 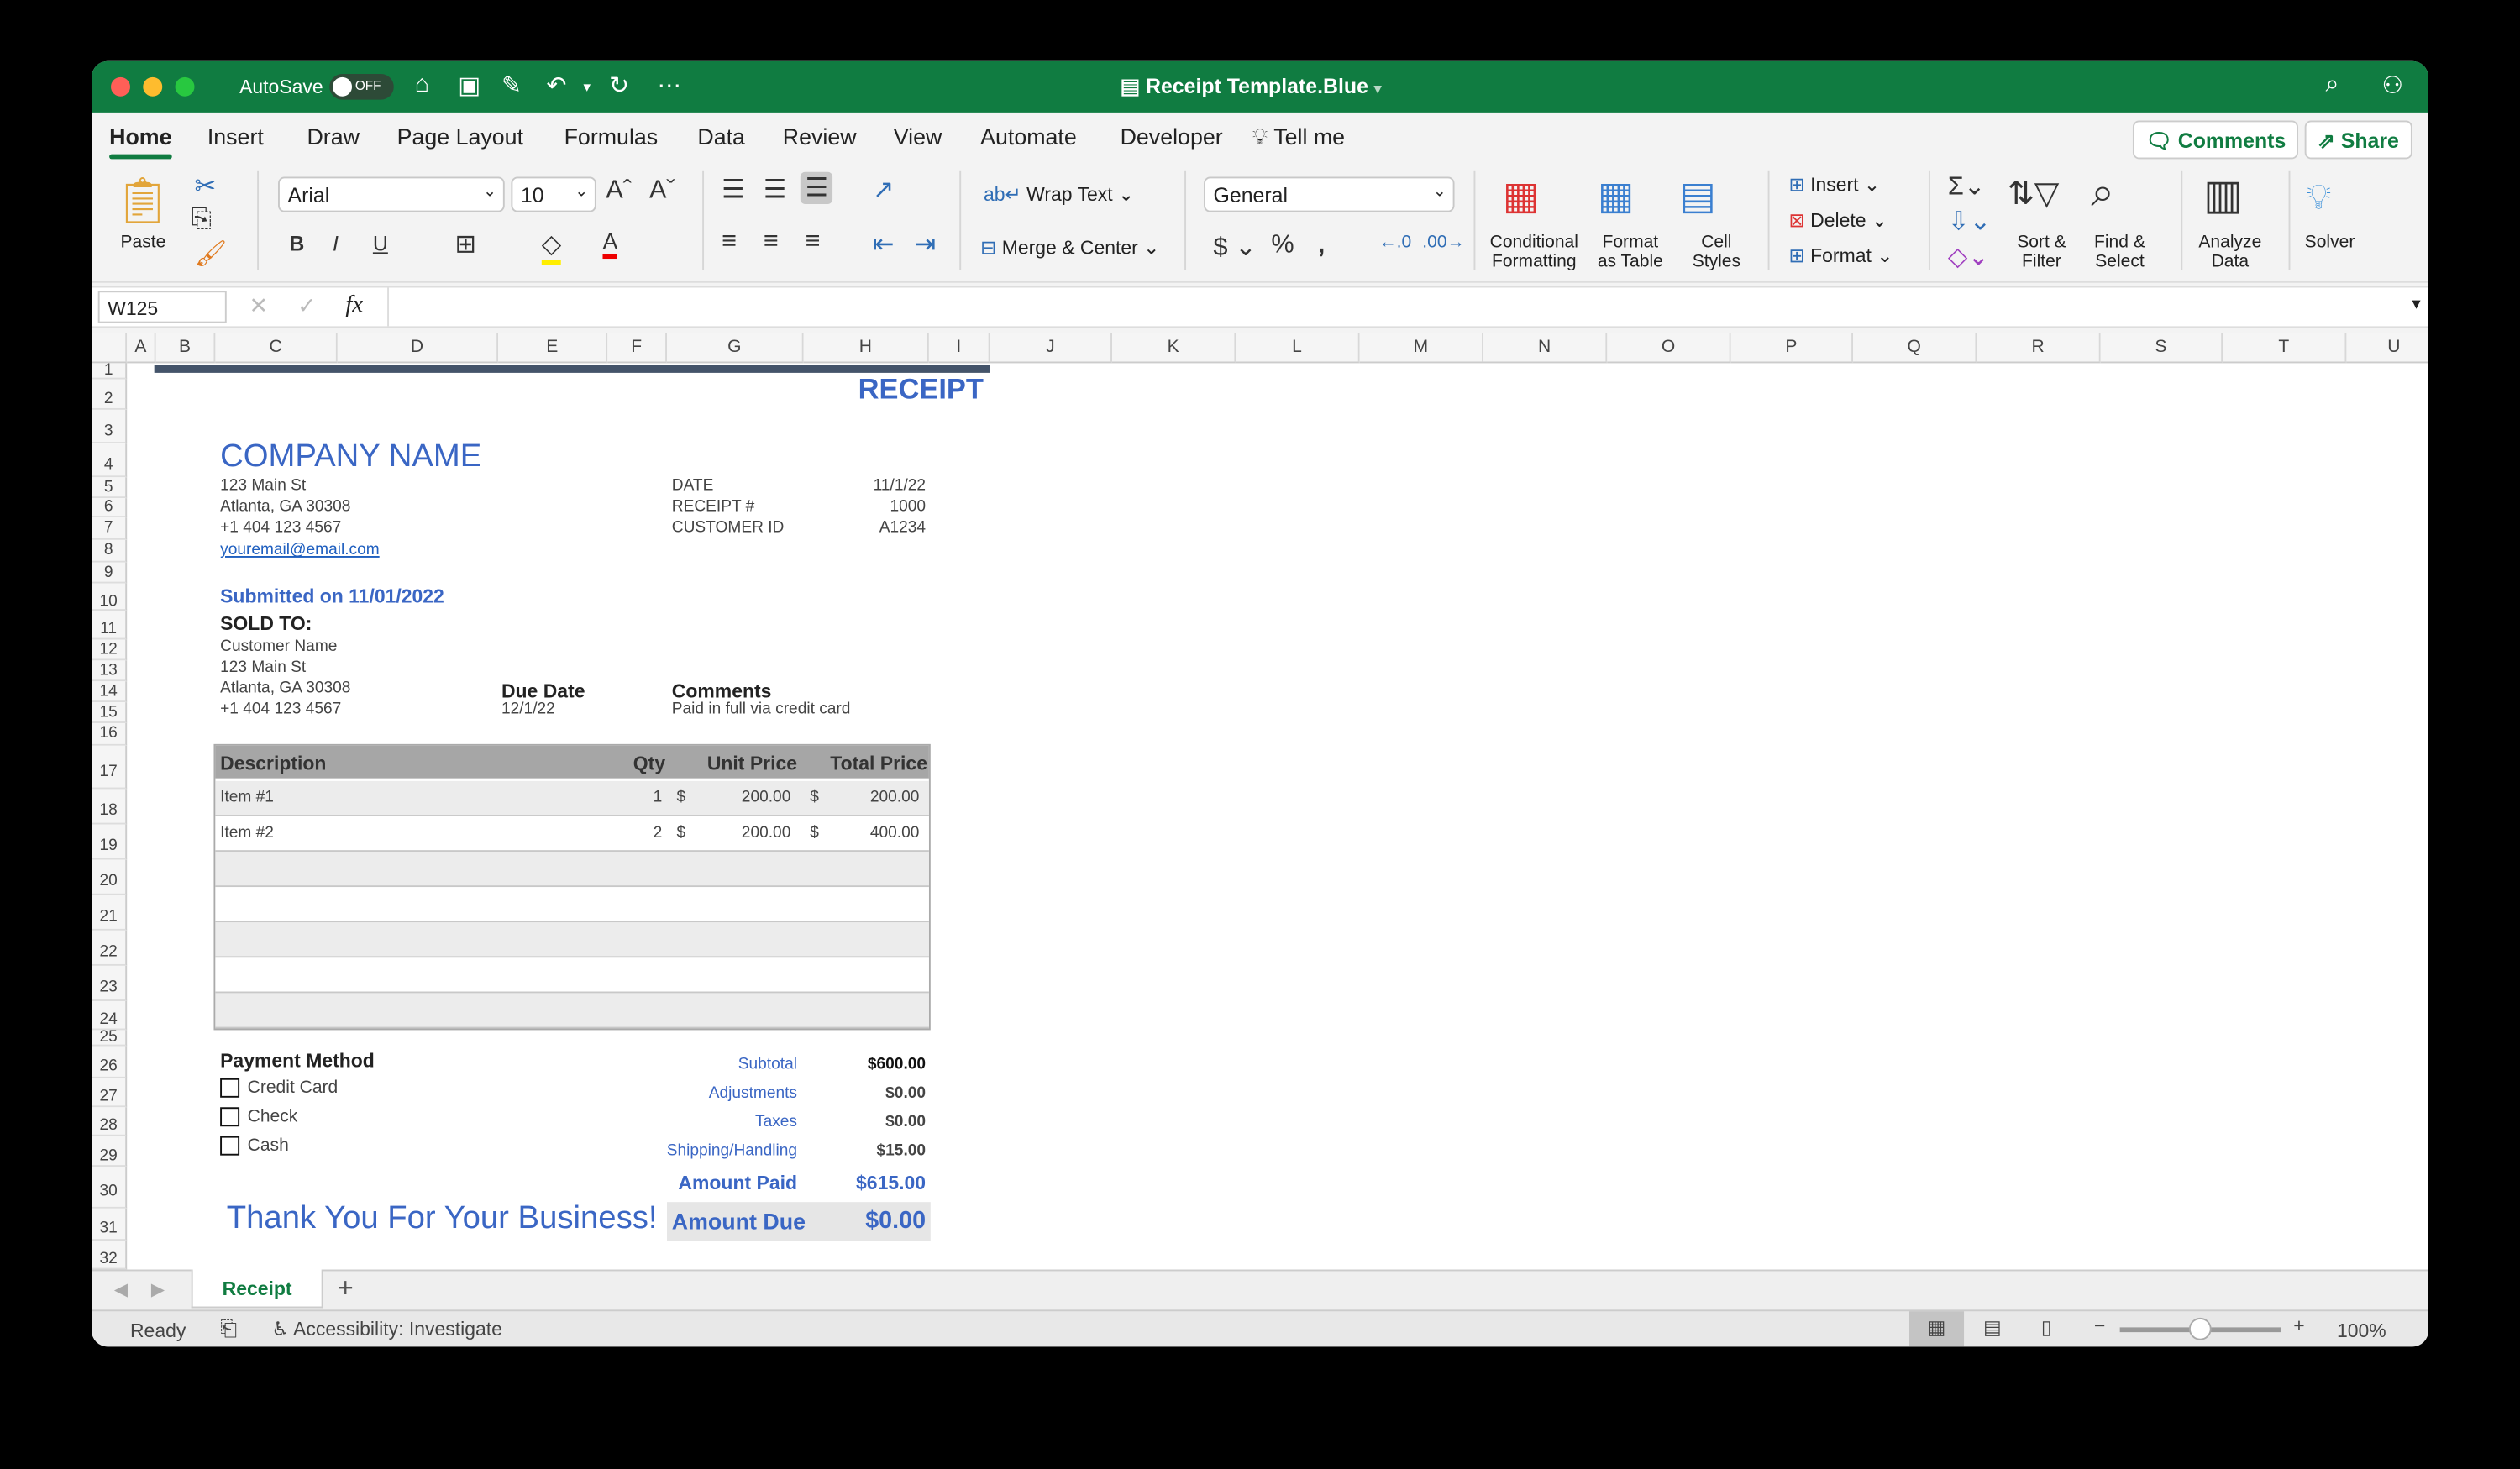 What do you see at coordinates (2358, 140) in the screenshot?
I see `share-button: ⇗ Share` at bounding box center [2358, 140].